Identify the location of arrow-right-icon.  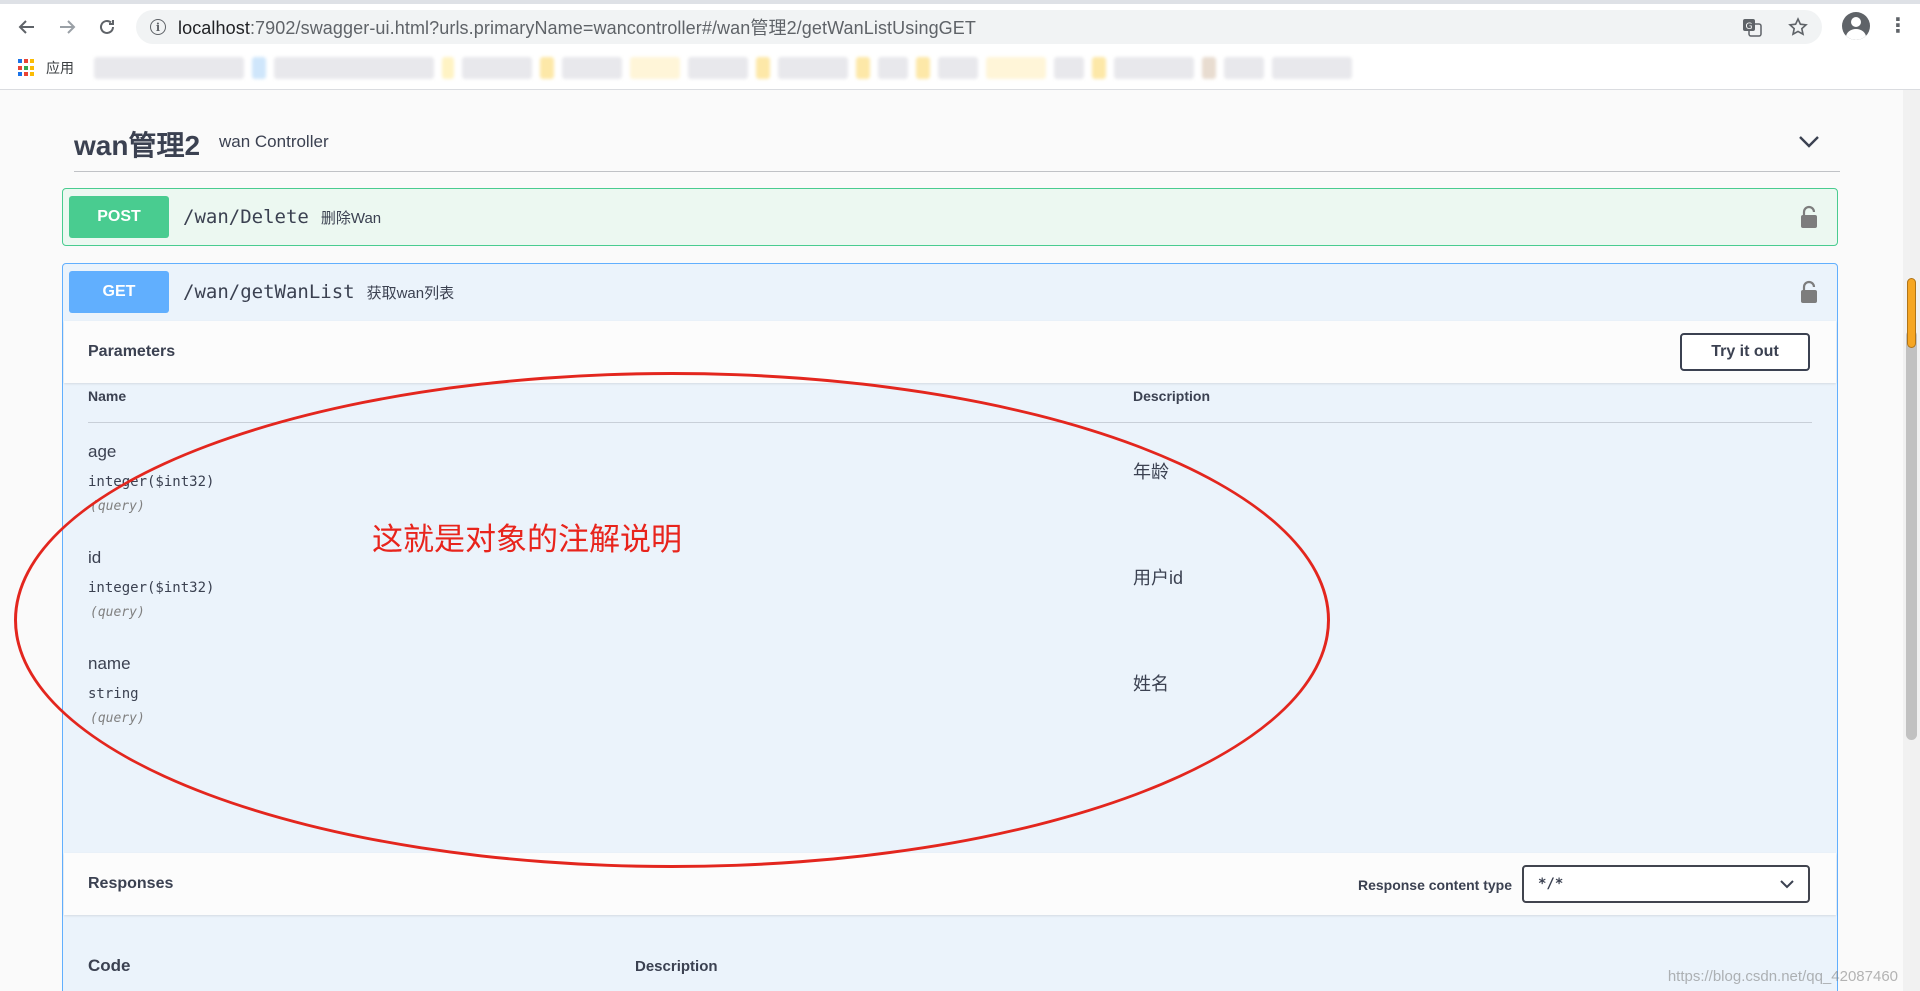
(68, 27).